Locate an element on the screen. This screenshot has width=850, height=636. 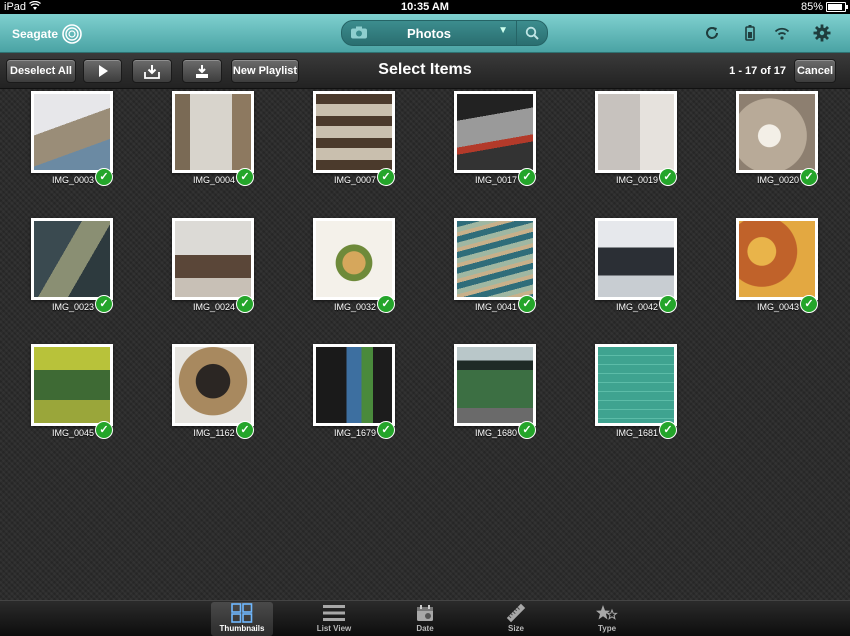
tab-label: Date is located at coordinates (425, 628).